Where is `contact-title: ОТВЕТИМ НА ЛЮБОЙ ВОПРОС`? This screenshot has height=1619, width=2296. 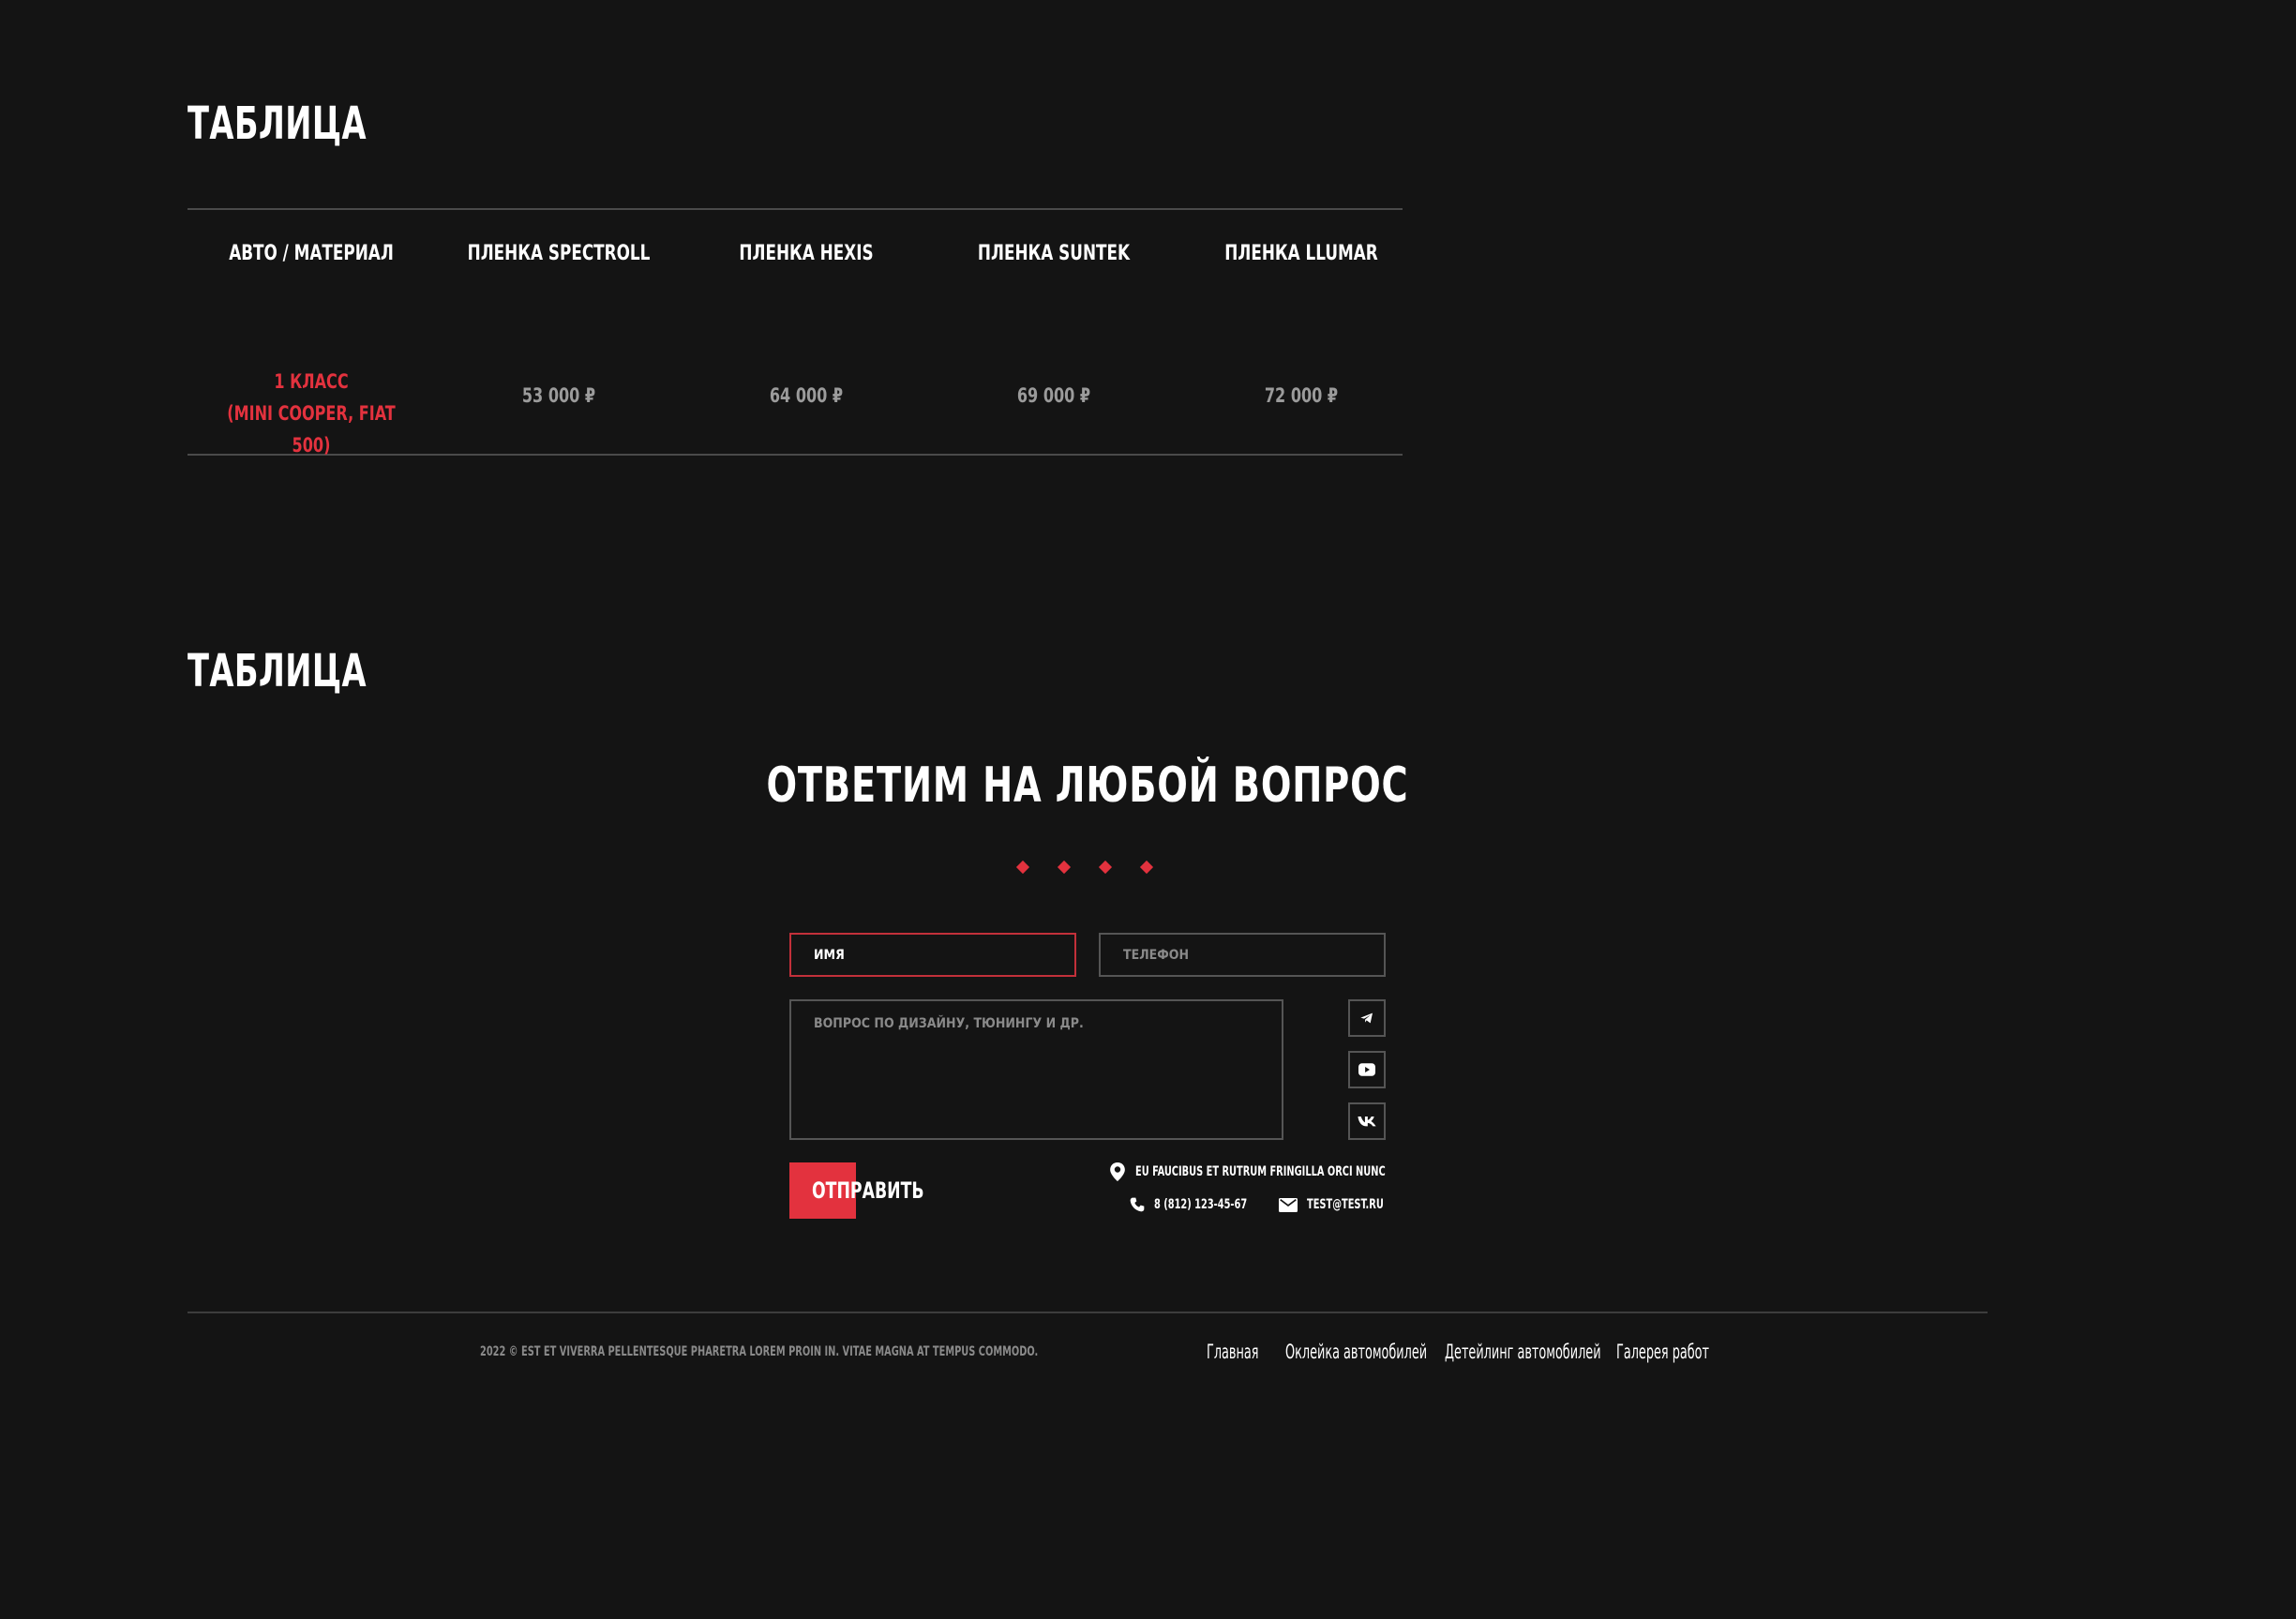 contact-title: ОТВЕТИМ НА ЛЮБОЙ ВОПРОС is located at coordinates (1087, 785).